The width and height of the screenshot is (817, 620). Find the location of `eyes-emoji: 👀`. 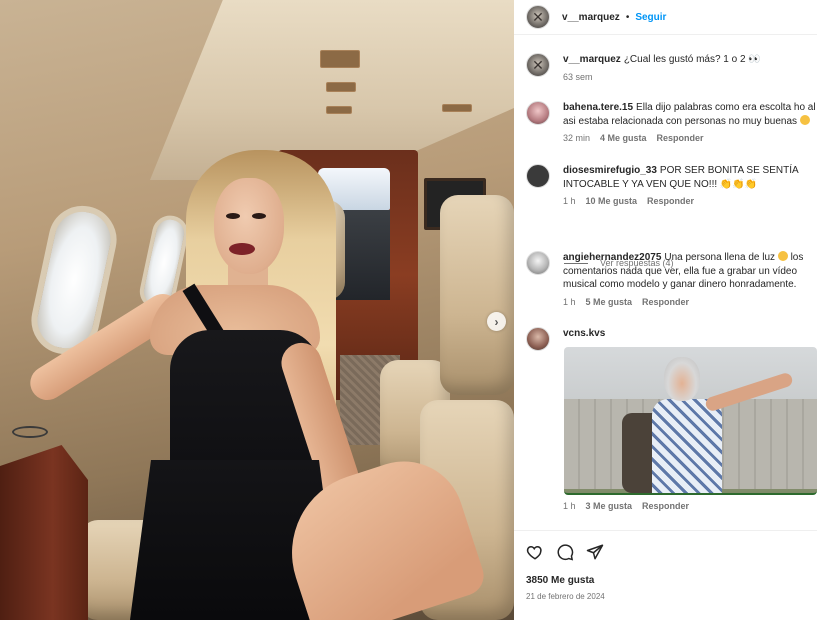

eyes-emoji: 👀 is located at coordinates (754, 59).